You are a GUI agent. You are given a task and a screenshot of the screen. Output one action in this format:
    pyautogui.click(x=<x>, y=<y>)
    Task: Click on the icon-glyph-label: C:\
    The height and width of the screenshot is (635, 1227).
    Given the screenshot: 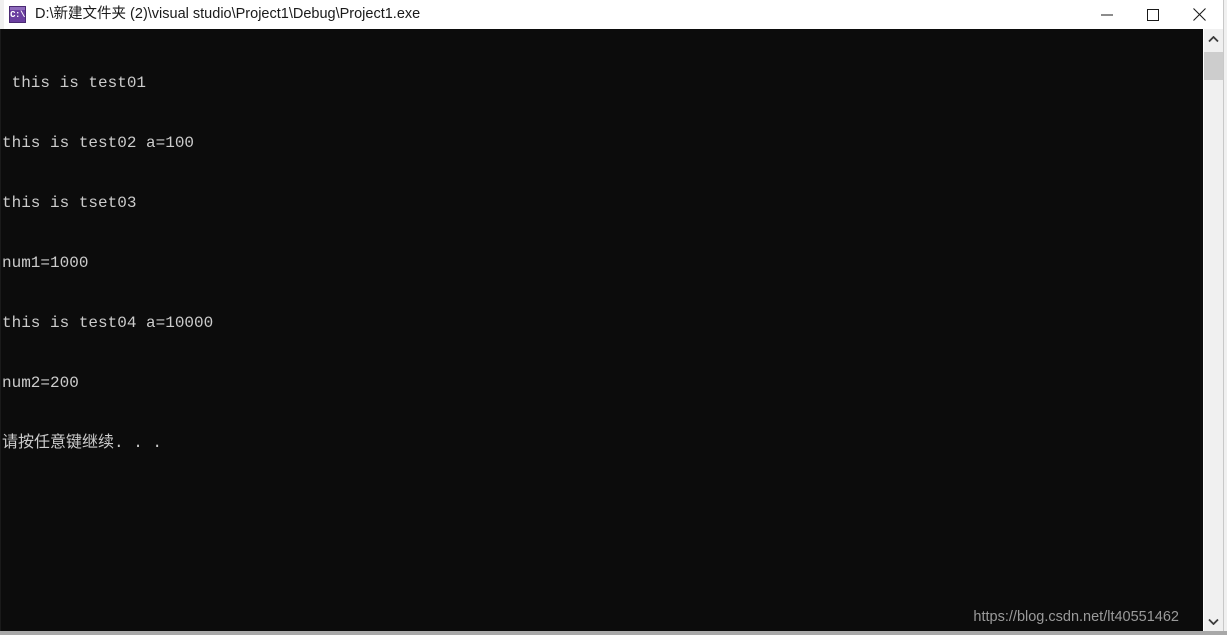 What is the action you would take?
    pyautogui.click(x=17, y=15)
    